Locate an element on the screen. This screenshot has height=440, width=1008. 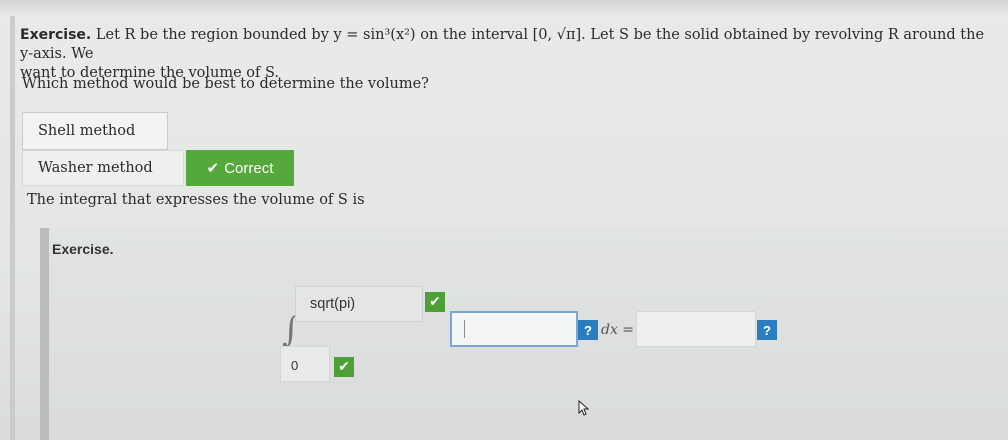
lower-limit-input: 0 is located at coordinates (305, 364).